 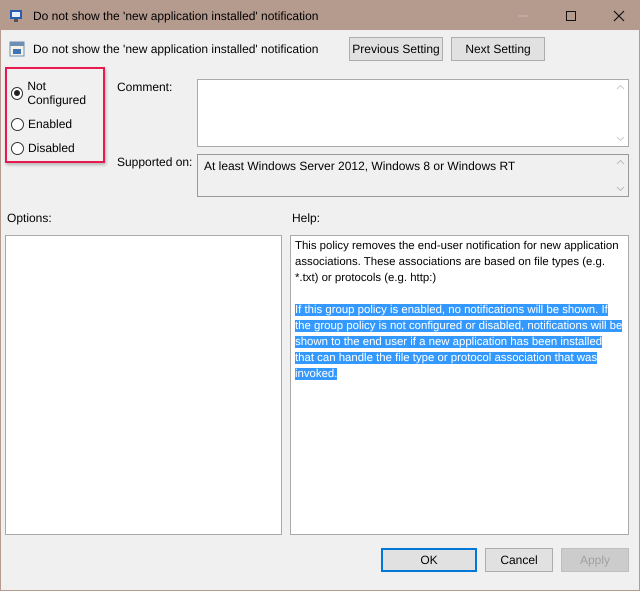 What do you see at coordinates (17, 15) in the screenshot?
I see `policy-icon` at bounding box center [17, 15].